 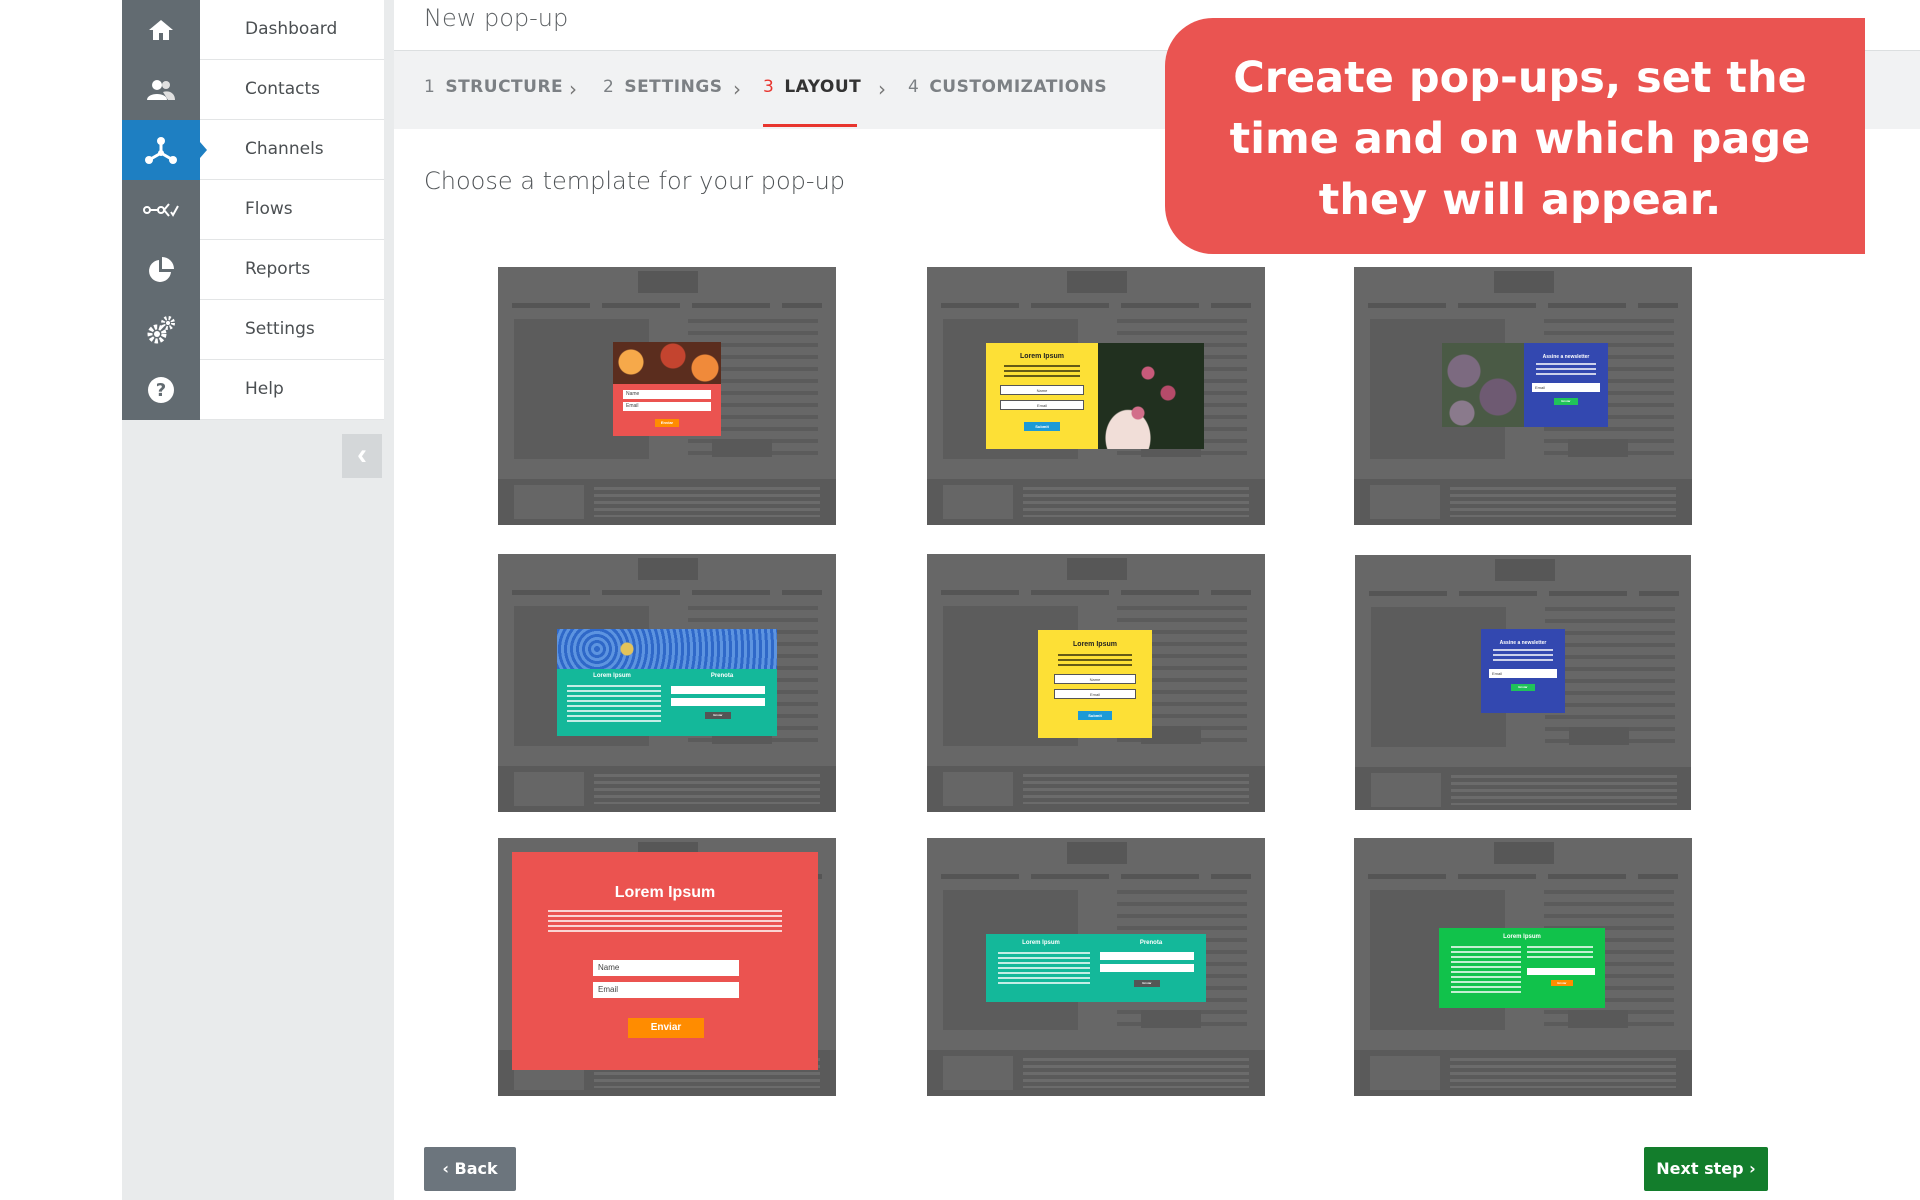 I want to click on help-icon: ?, so click(x=161, y=390).